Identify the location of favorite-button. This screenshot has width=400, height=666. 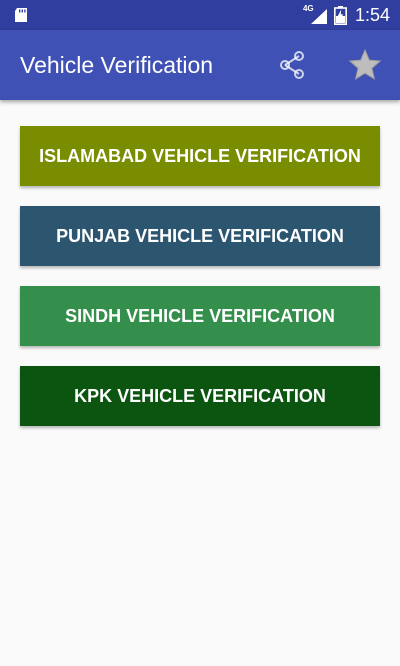
(365, 65).